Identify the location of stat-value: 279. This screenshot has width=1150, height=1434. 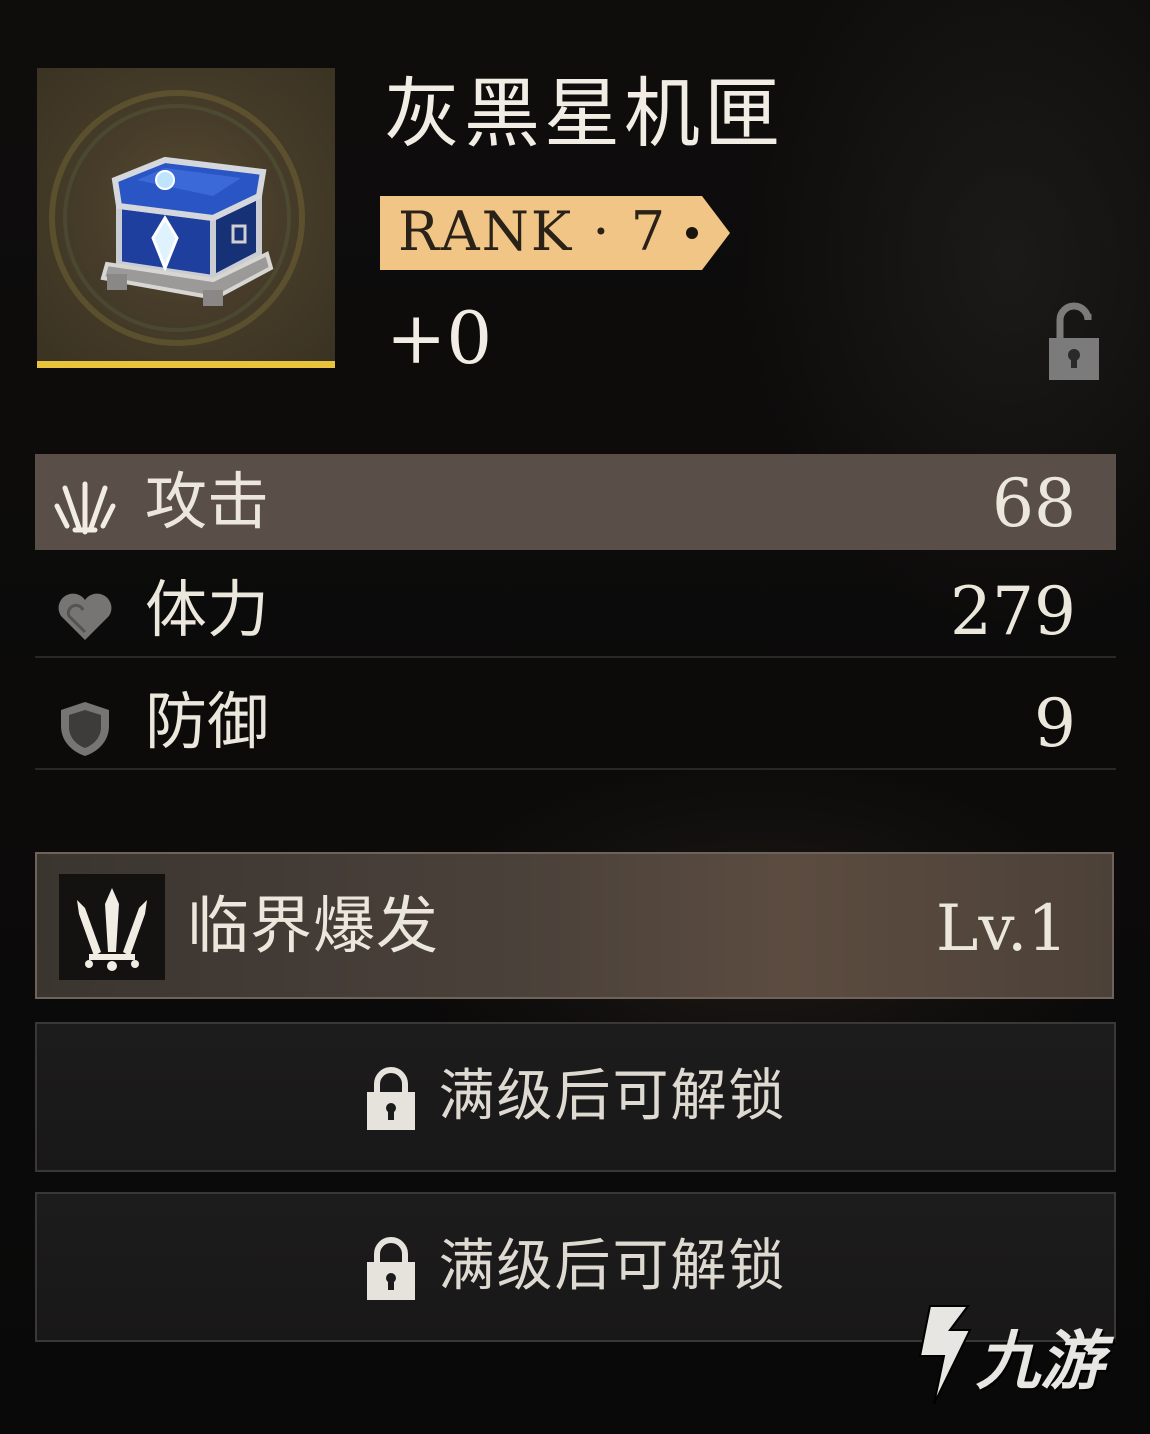
(1013, 611).